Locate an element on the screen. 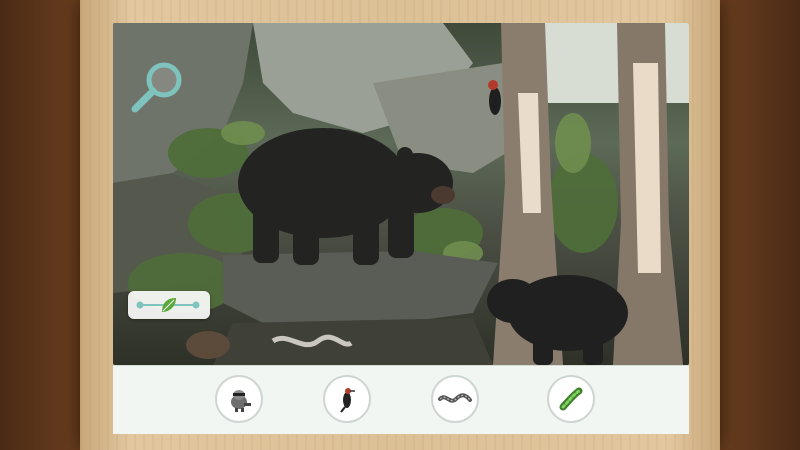 The height and width of the screenshot is (450, 800). woodpecker-icon is located at coordinates (347, 400).